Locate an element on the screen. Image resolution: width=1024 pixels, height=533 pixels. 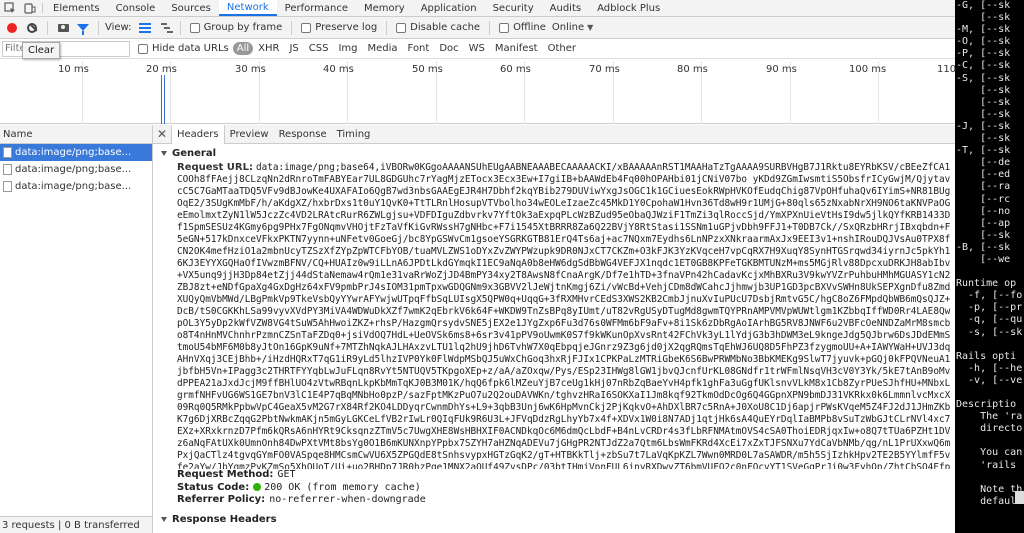
device-toolbar-icon is located at coordinates (30, 8).